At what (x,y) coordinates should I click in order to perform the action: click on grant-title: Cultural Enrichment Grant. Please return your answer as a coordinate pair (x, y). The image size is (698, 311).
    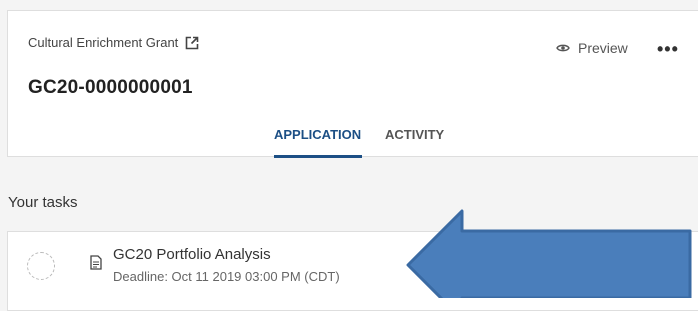
    Looking at the image, I should click on (113, 42).